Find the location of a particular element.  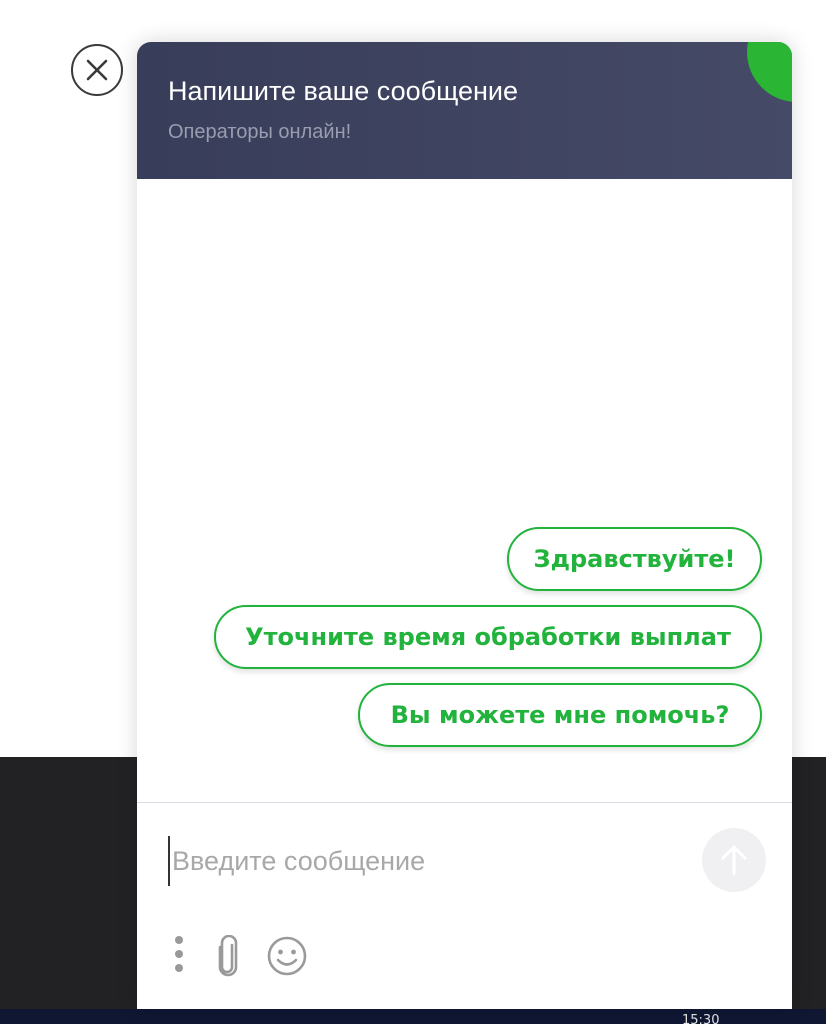

close-icon is located at coordinates (97, 70).